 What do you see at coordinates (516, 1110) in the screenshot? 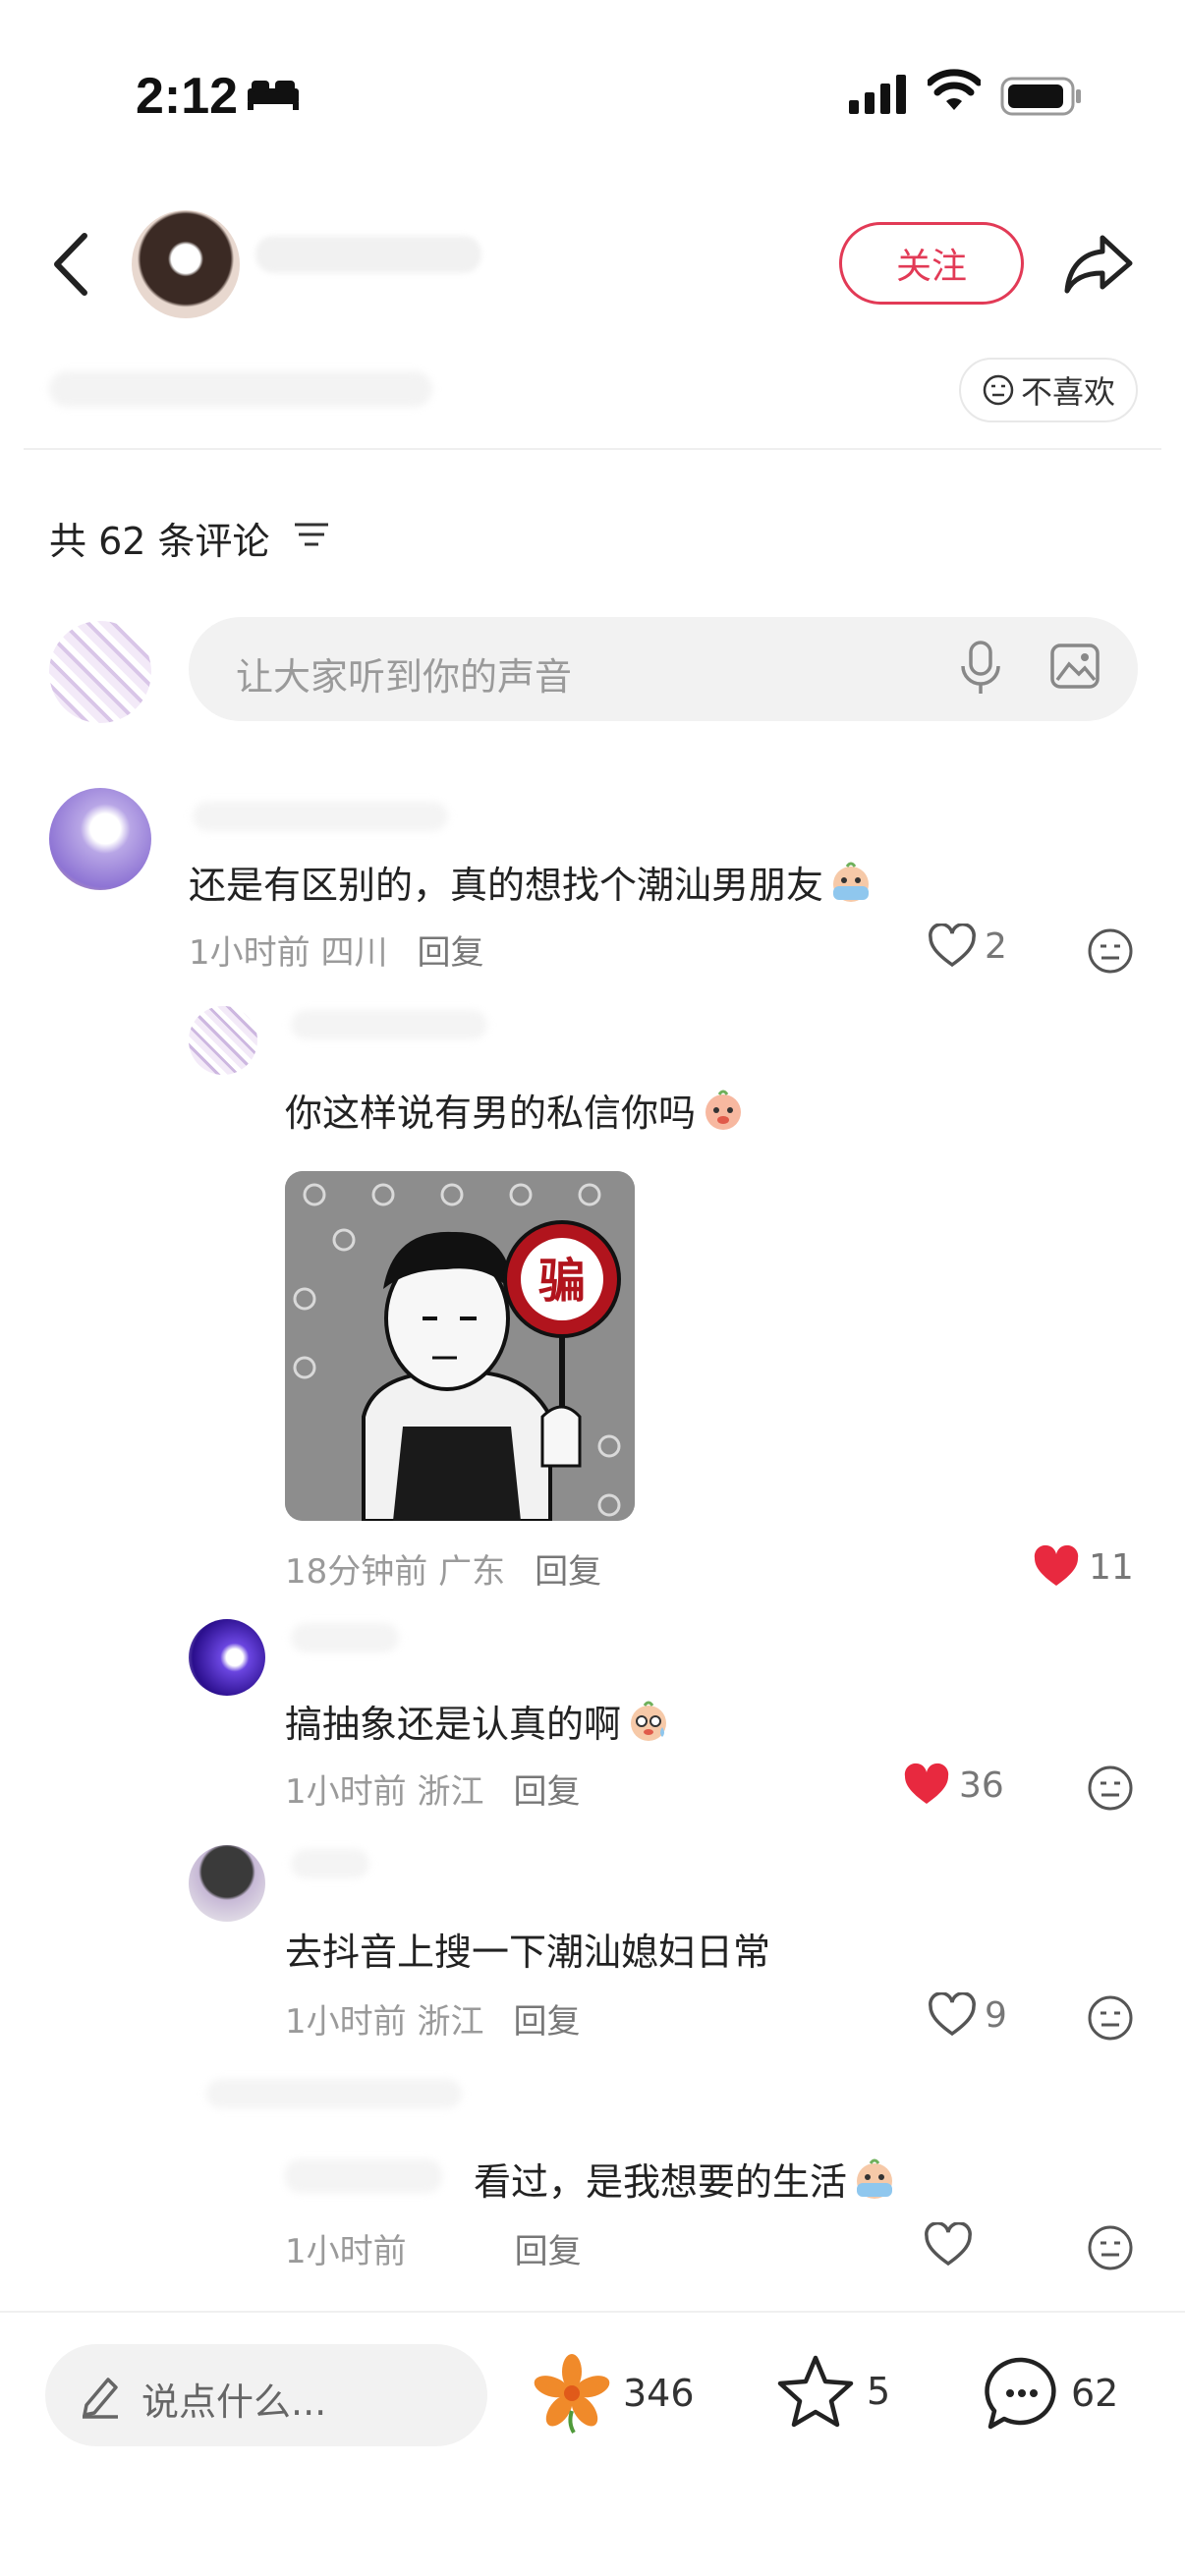
I see `comment-text: 你这样说有男的私信你吗` at bounding box center [516, 1110].